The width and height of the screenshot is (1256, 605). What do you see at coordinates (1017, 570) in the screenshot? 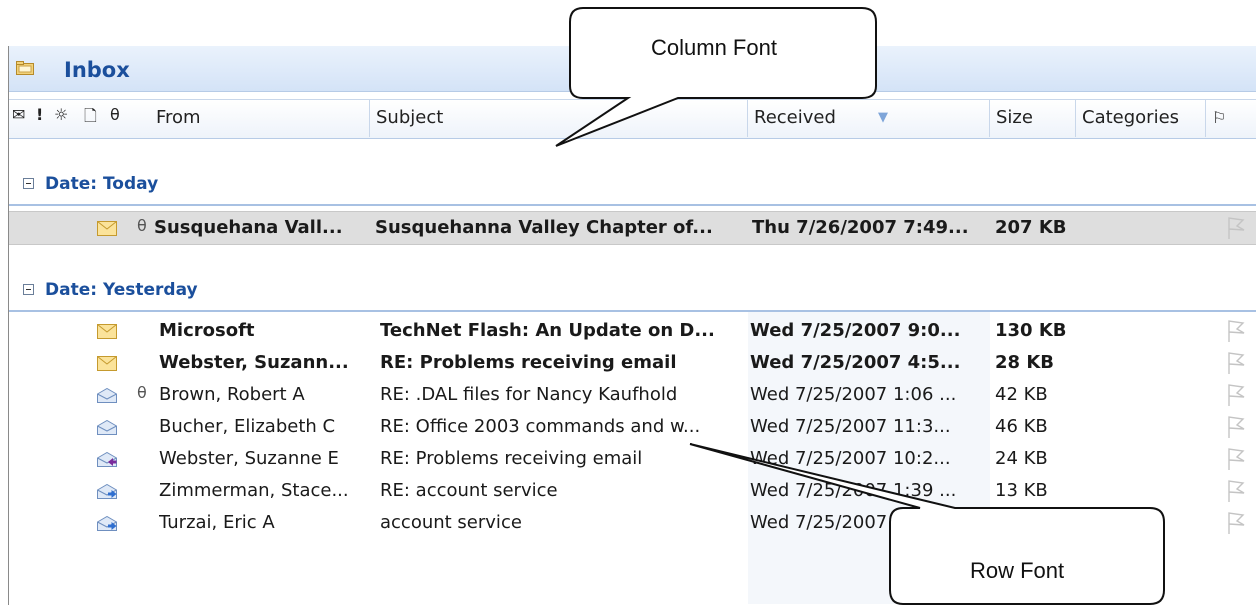
I see `callout-label-row-font: Row Font` at bounding box center [1017, 570].